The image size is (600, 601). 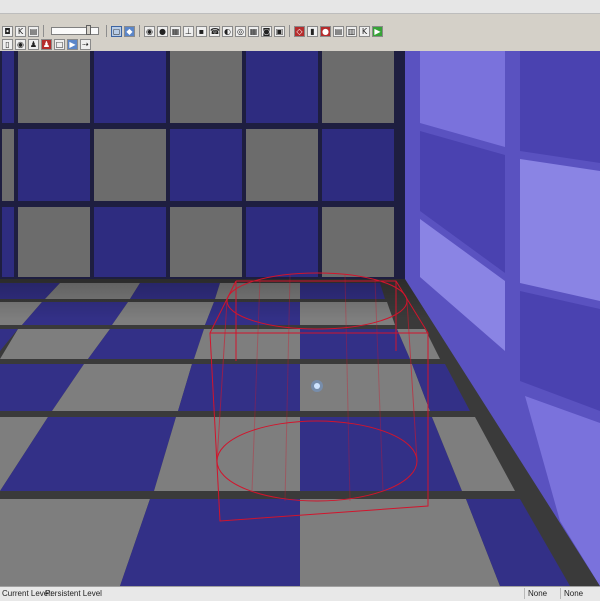 I want to click on kismet-editor-icon: K, so click(x=364, y=31).